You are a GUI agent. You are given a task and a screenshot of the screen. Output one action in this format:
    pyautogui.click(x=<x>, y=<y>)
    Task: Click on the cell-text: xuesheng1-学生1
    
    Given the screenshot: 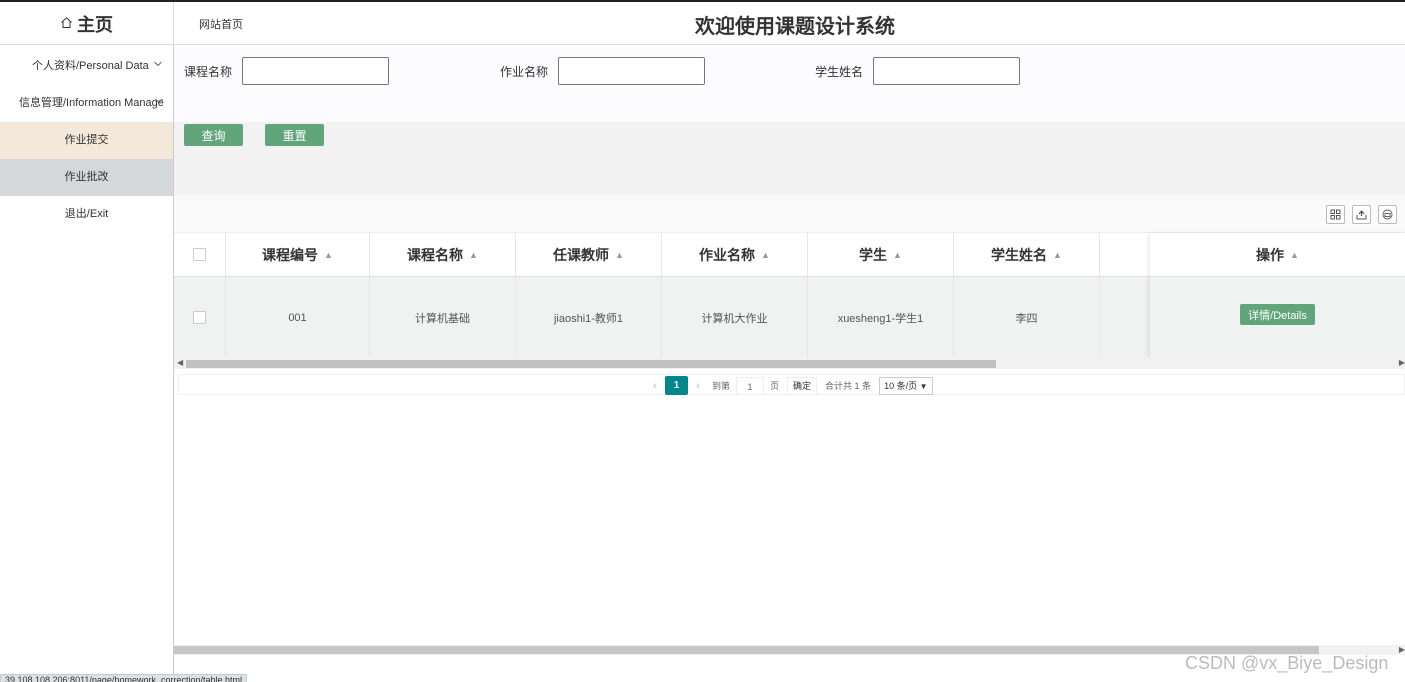 What is the action you would take?
    pyautogui.click(x=880, y=318)
    